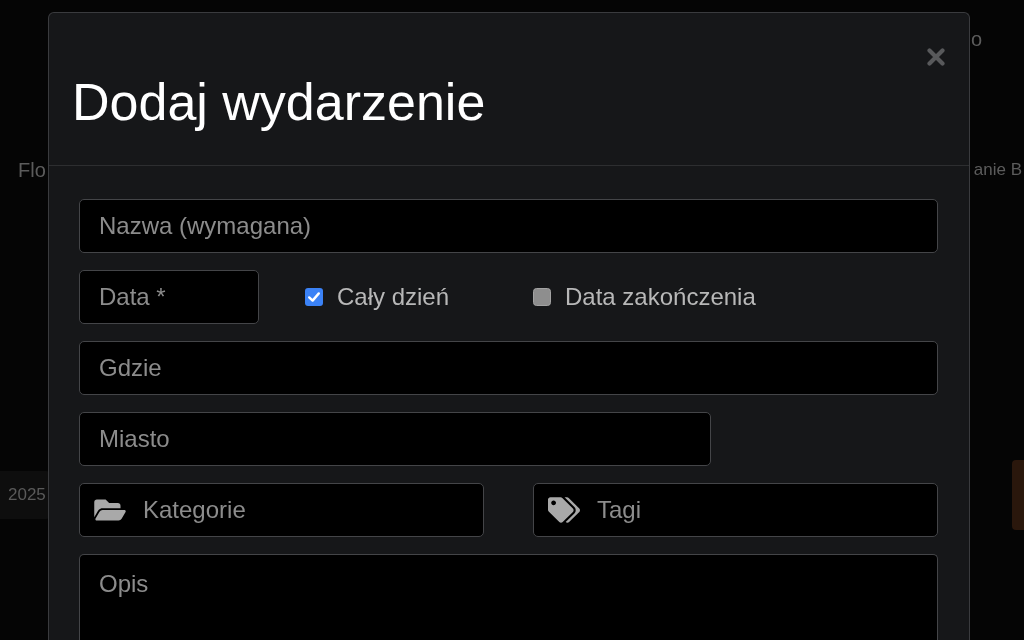 This screenshot has height=640, width=1024. Describe the element at coordinates (508, 597) in the screenshot. I see `description-field: Opis` at that location.